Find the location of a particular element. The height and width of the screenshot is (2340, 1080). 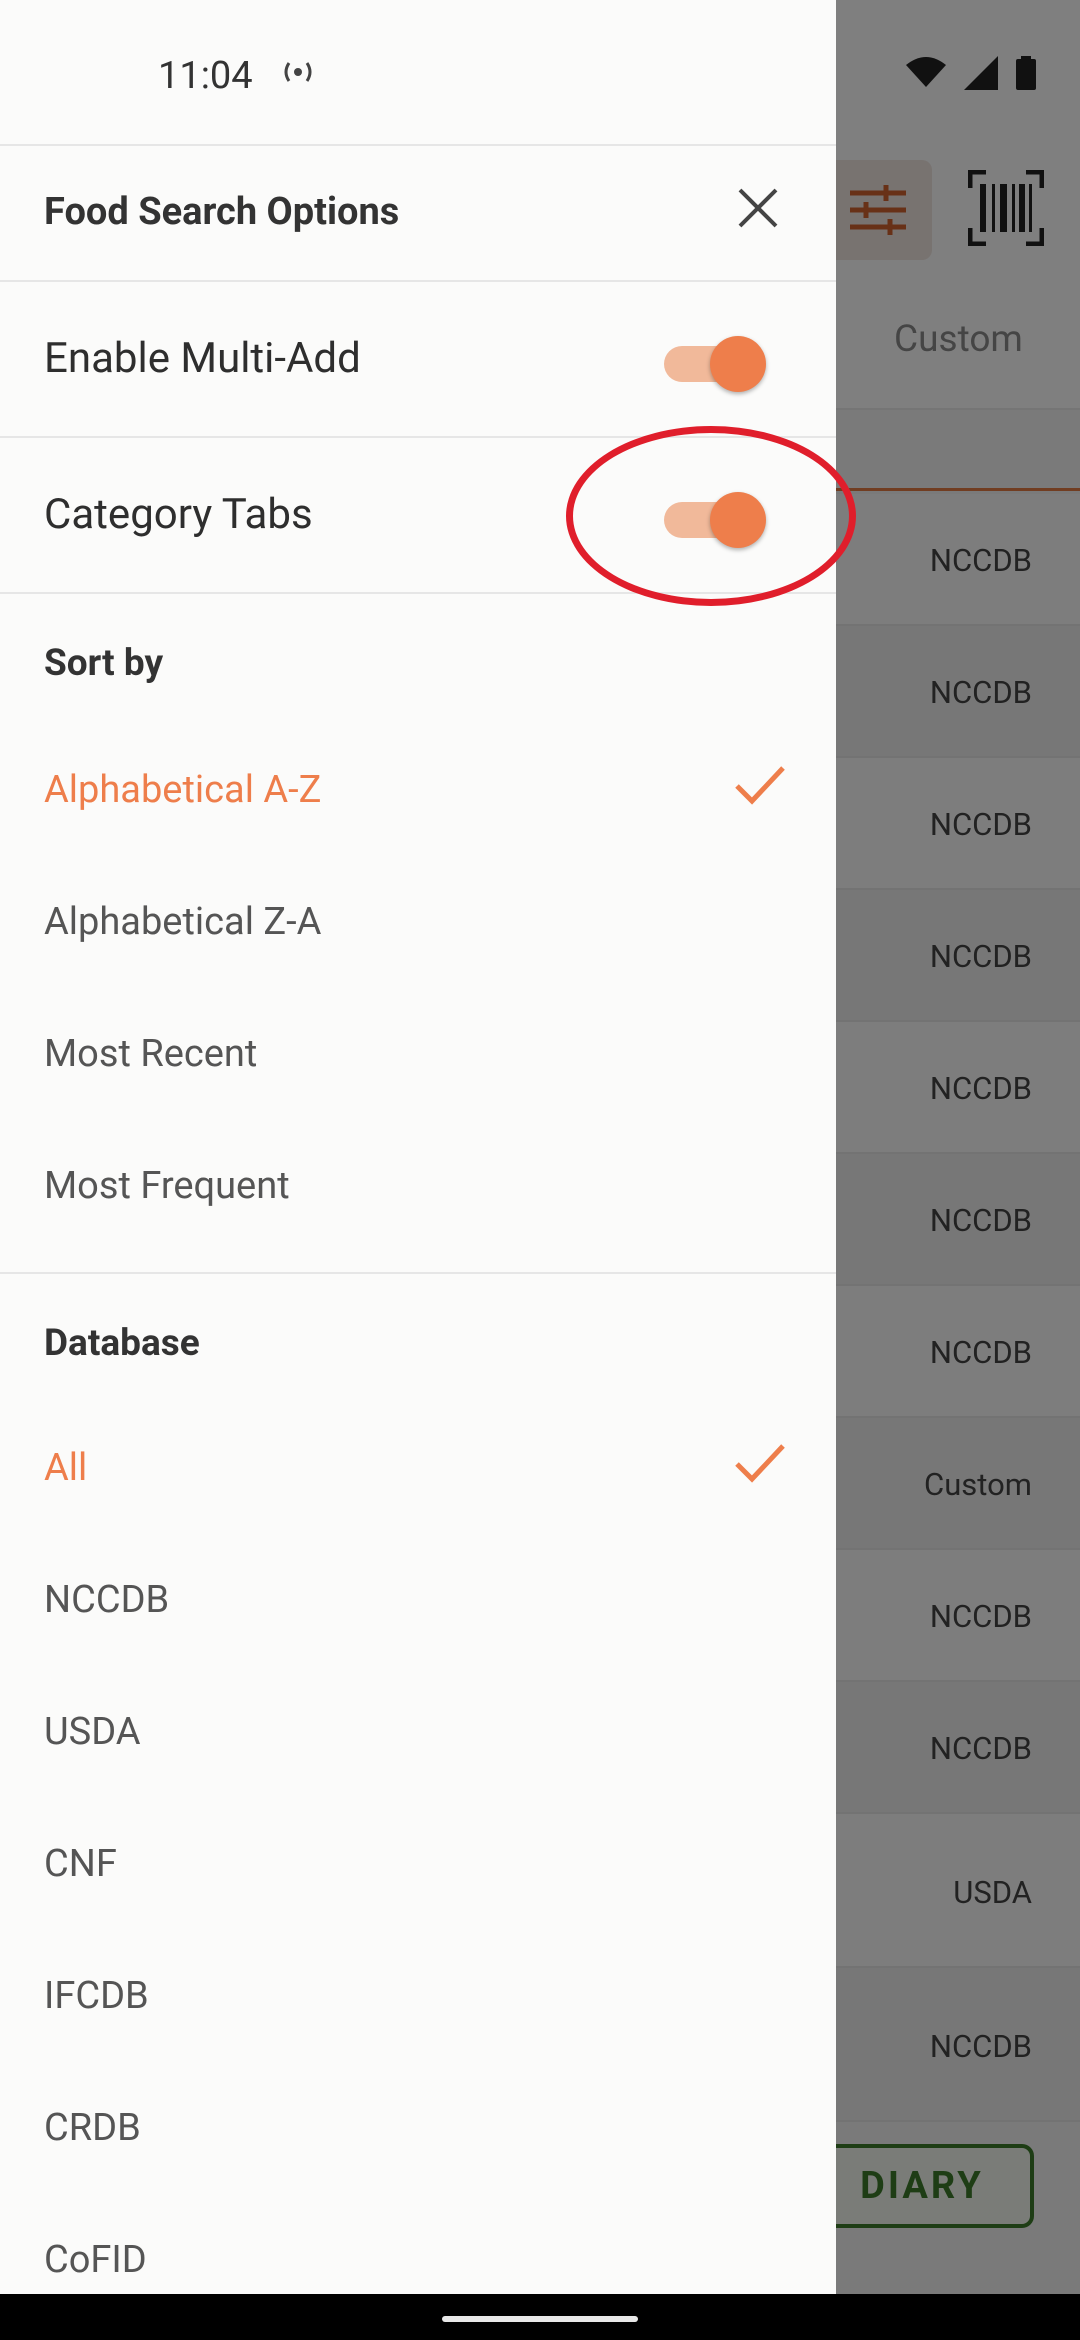

database-option-cnf: CNF is located at coordinates (418, 1868).